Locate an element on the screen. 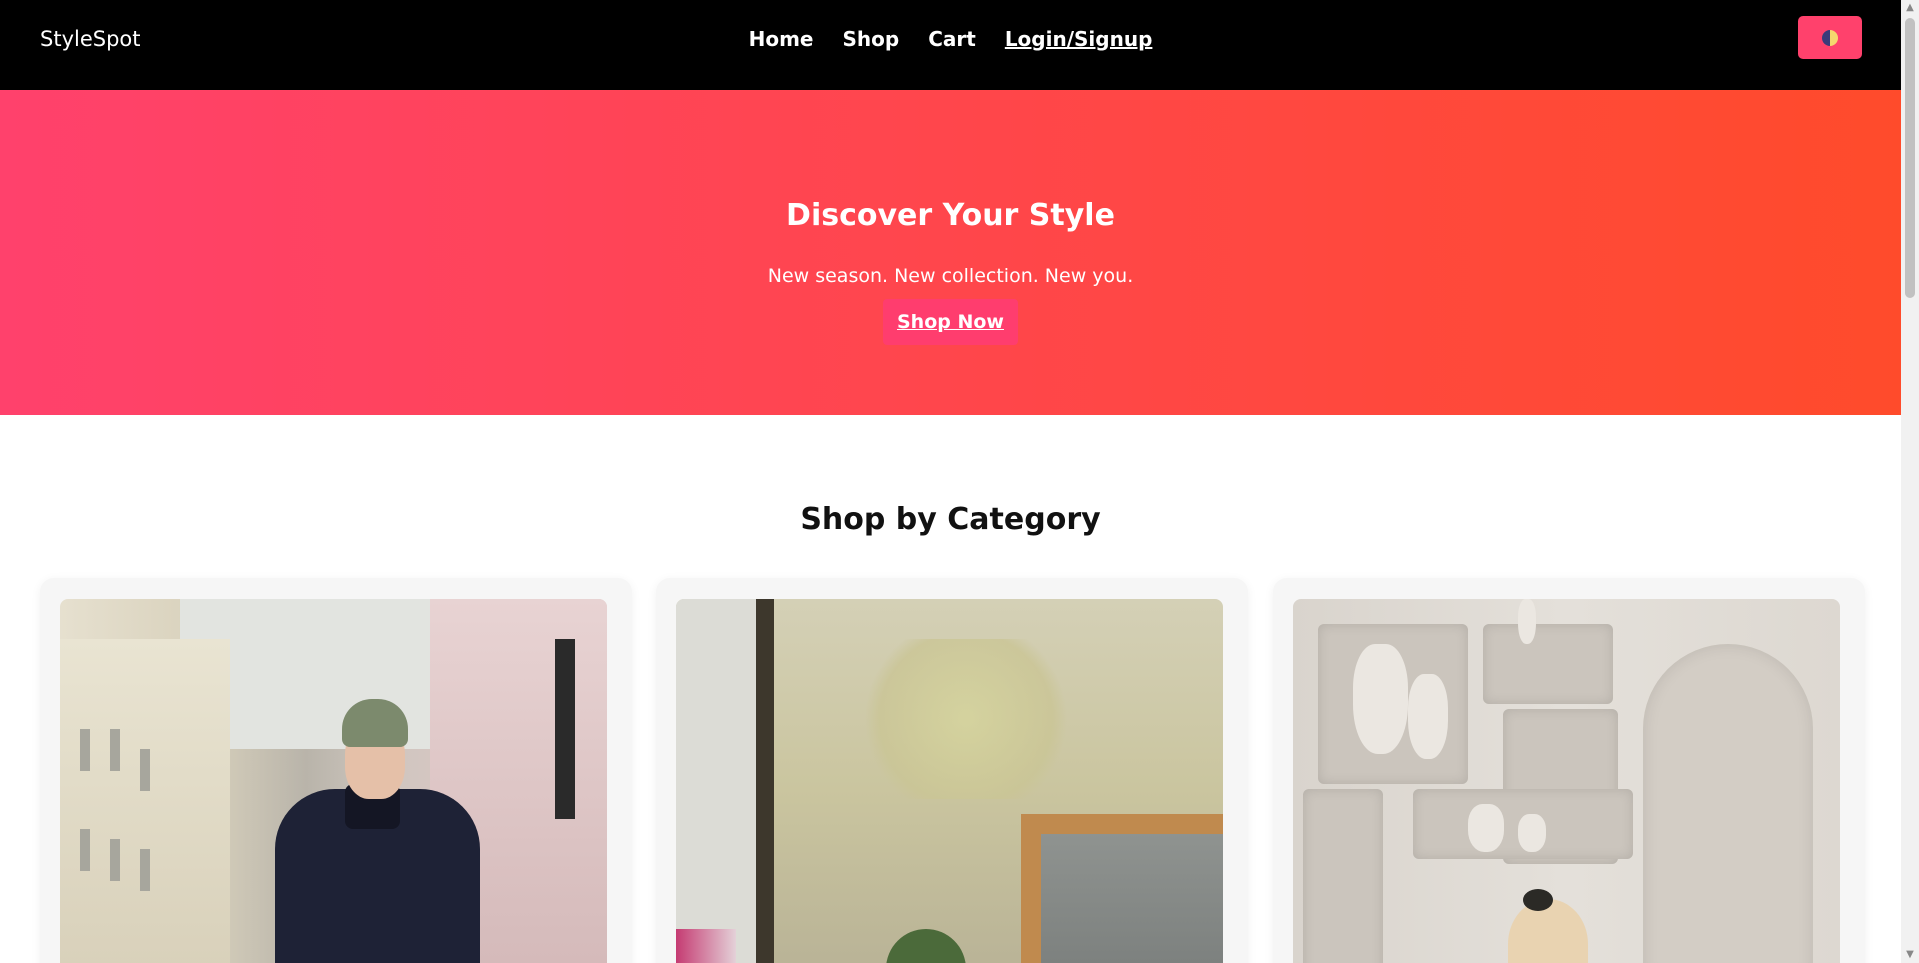 This screenshot has height=963, width=1919. half-moon-icon is located at coordinates (1830, 37).